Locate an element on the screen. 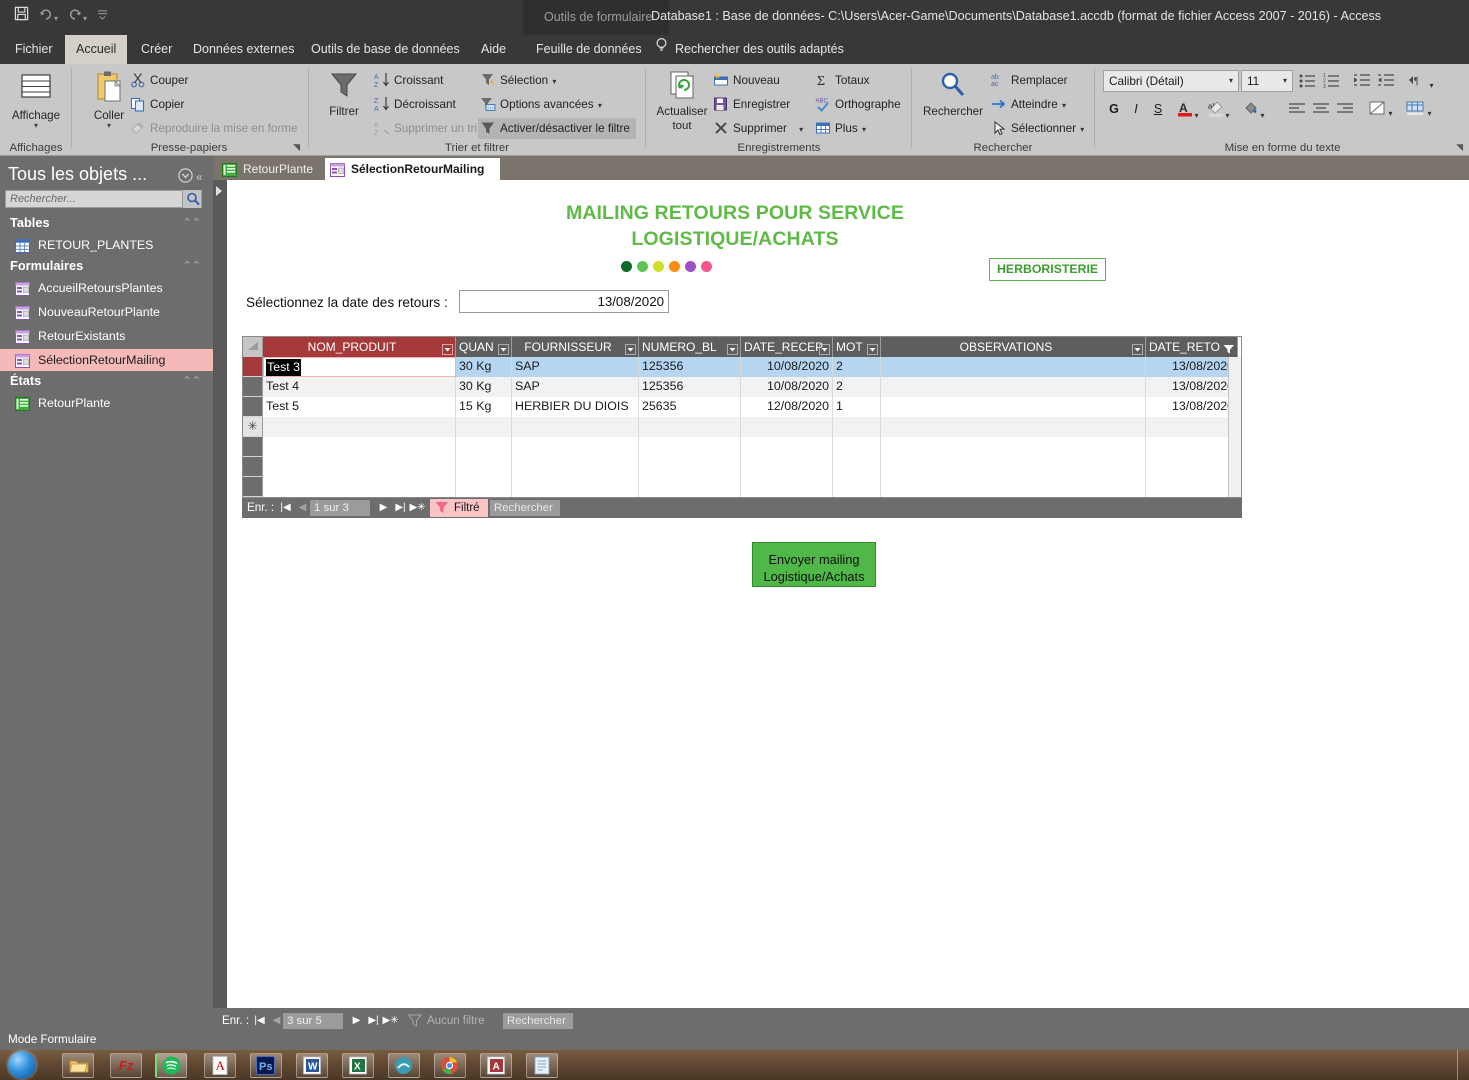  cell-nom-produit-new is located at coordinates (359, 427).